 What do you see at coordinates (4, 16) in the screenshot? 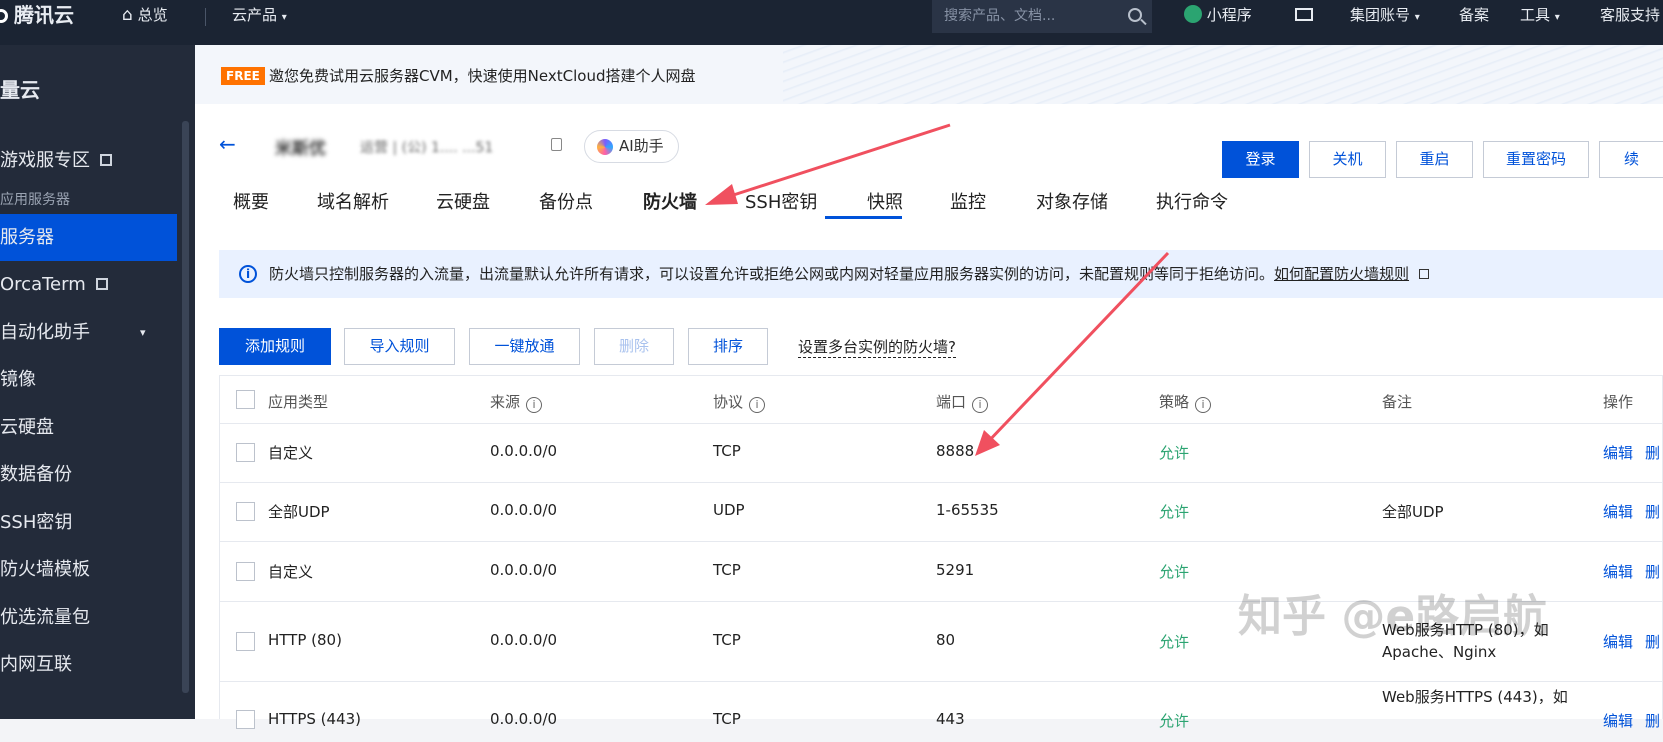
I see `cloud-logo-icon` at bounding box center [4, 16].